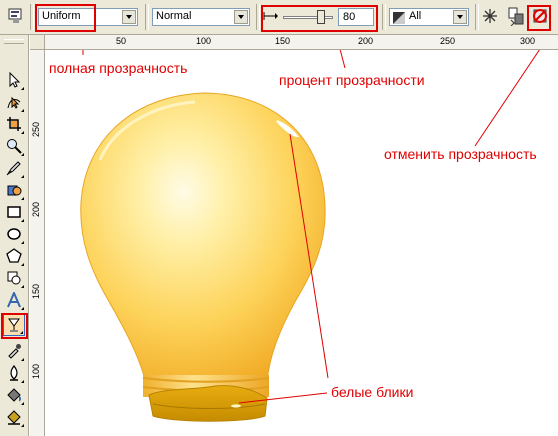  I want to click on freehand-tool-icon, so click(14, 168).